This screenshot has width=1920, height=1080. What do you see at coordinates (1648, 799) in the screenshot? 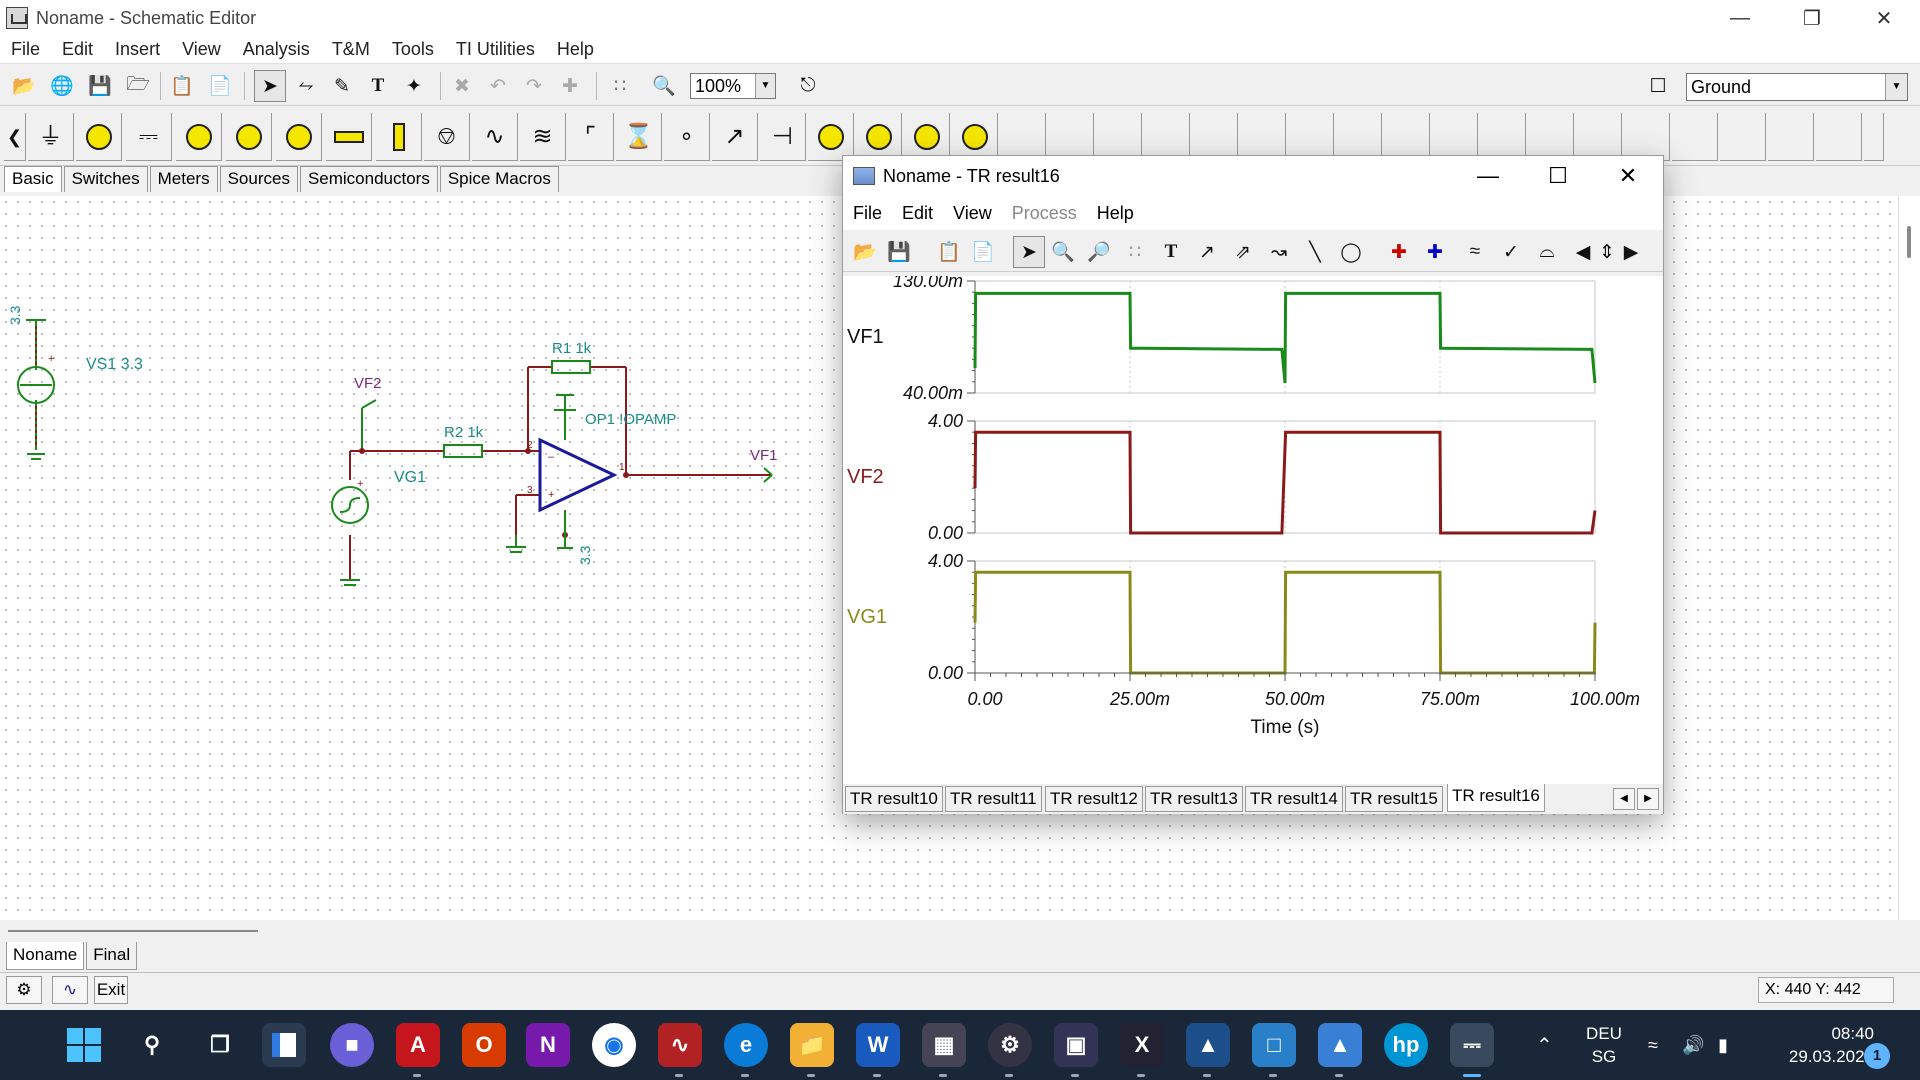
I see `tabs-scroll-right-icon: ▶` at bounding box center [1648, 799].